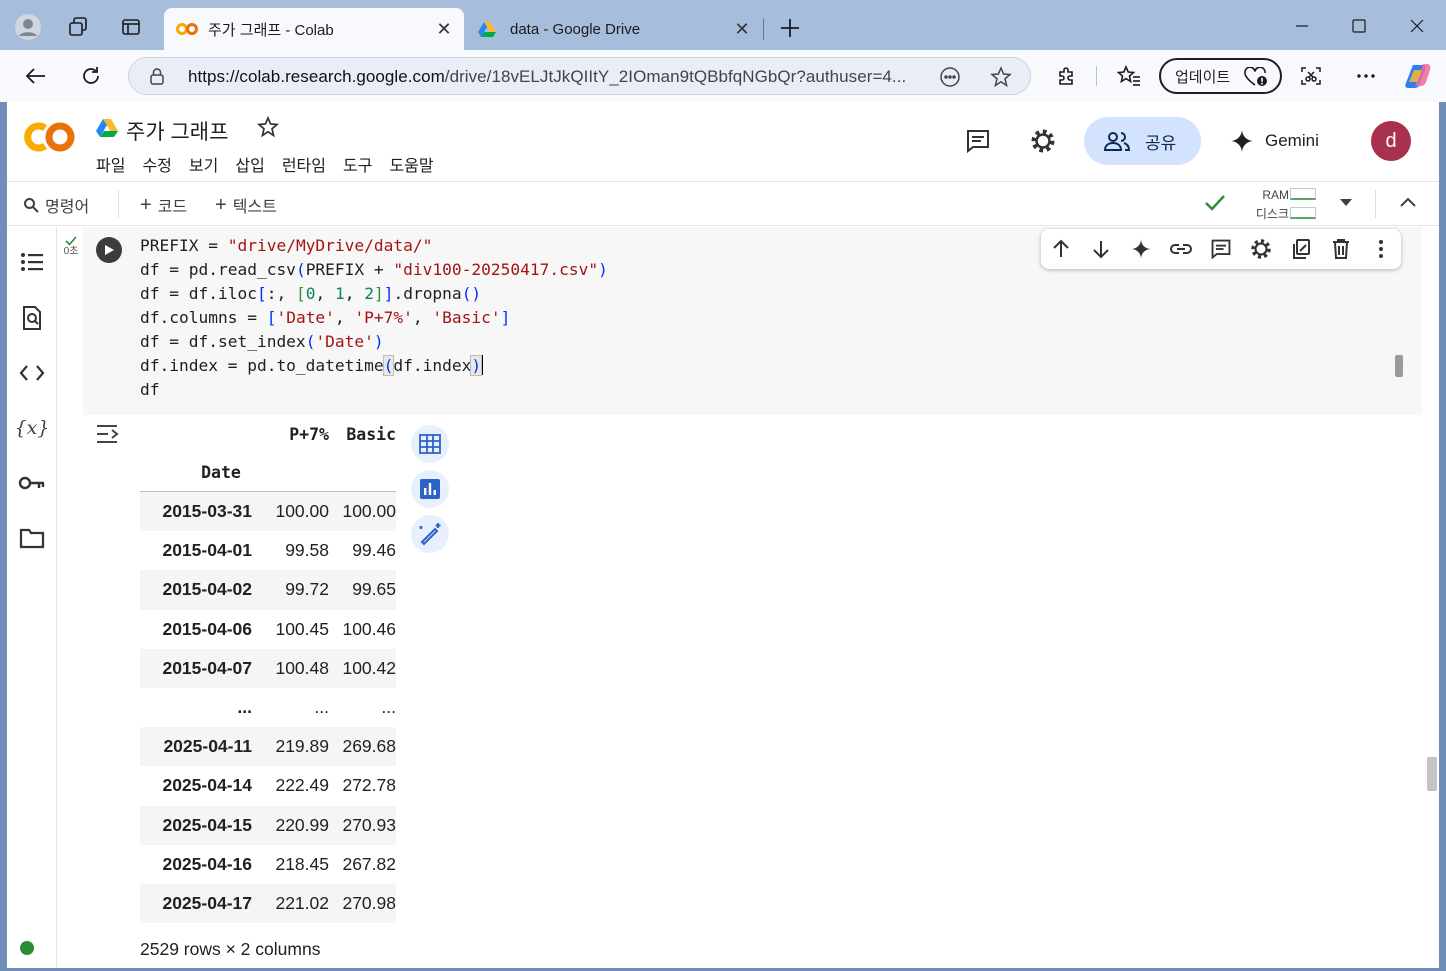 The image size is (1446, 971). What do you see at coordinates (950, 77) in the screenshot?
I see `reader-options-icon` at bounding box center [950, 77].